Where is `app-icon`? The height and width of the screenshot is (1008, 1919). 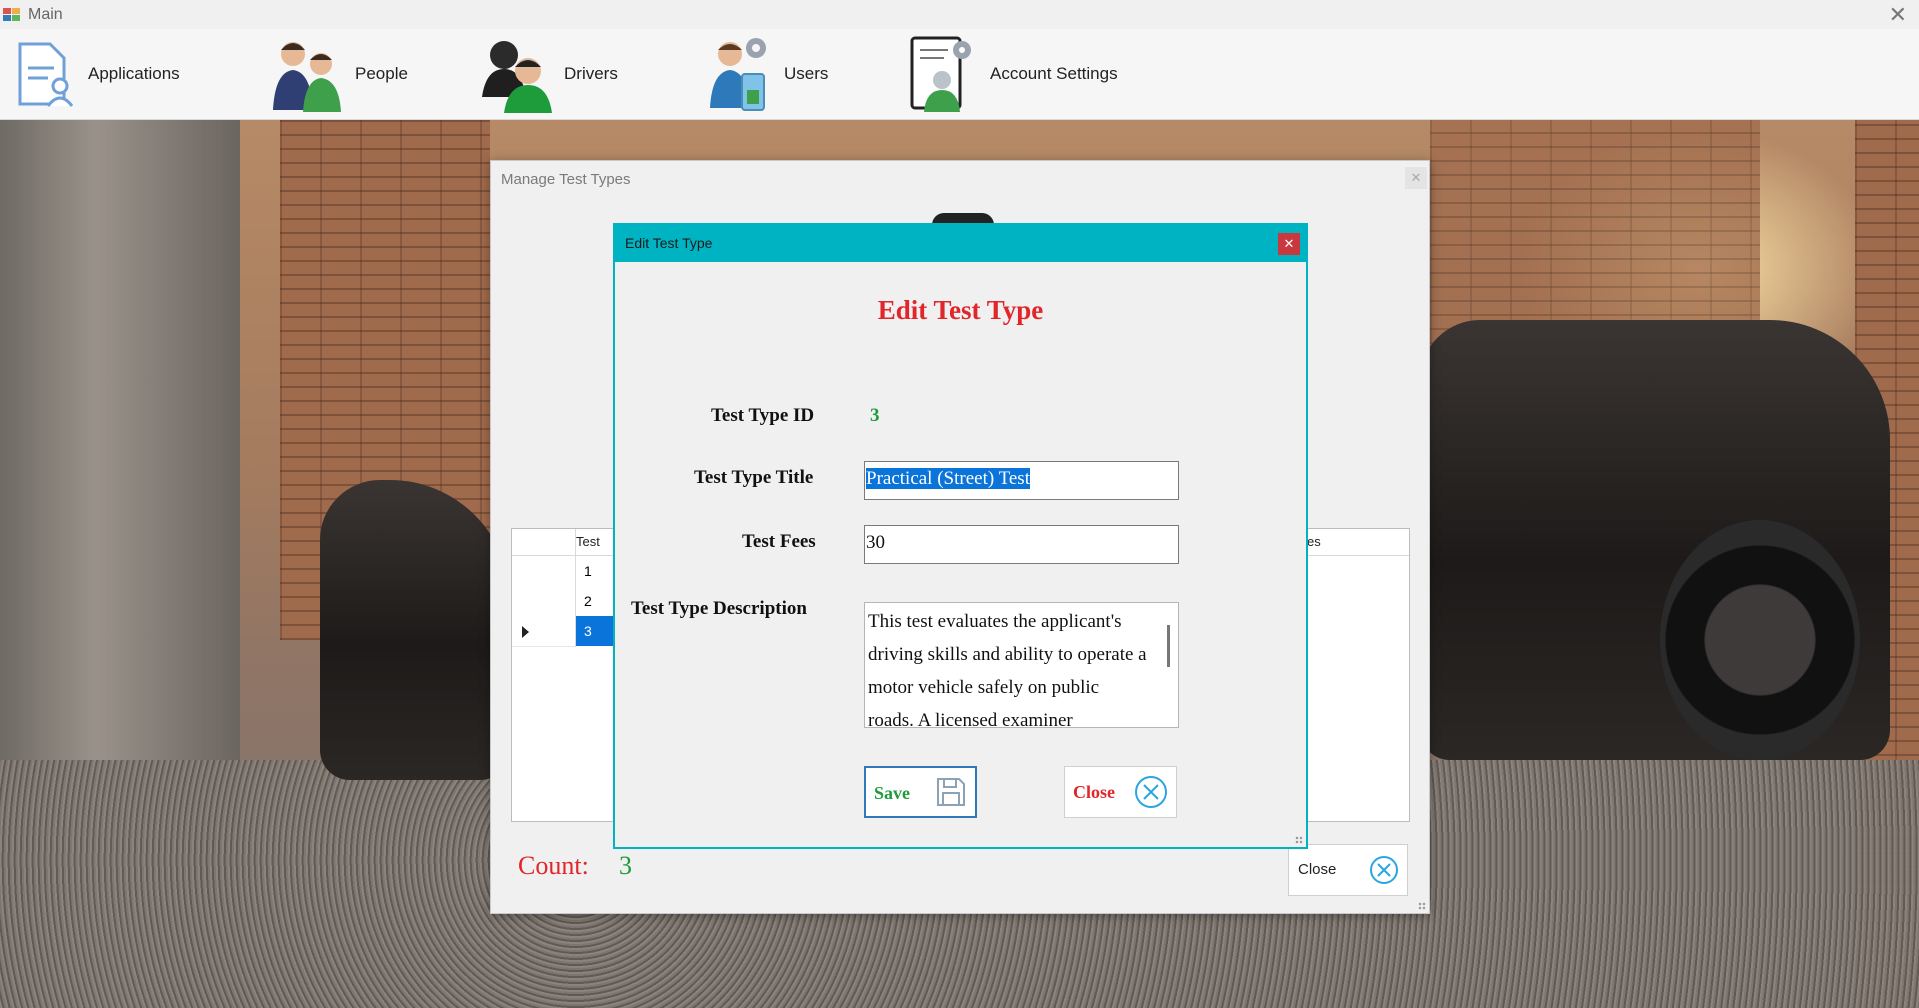
app-icon is located at coordinates (11, 14).